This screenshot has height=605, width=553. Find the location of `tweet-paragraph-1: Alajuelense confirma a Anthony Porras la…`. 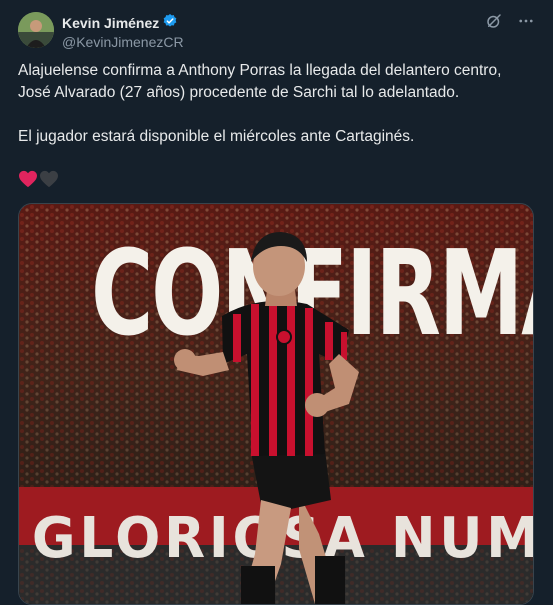

tweet-paragraph-1: Alajuelense confirma a Anthony Porras la… is located at coordinates (260, 81).